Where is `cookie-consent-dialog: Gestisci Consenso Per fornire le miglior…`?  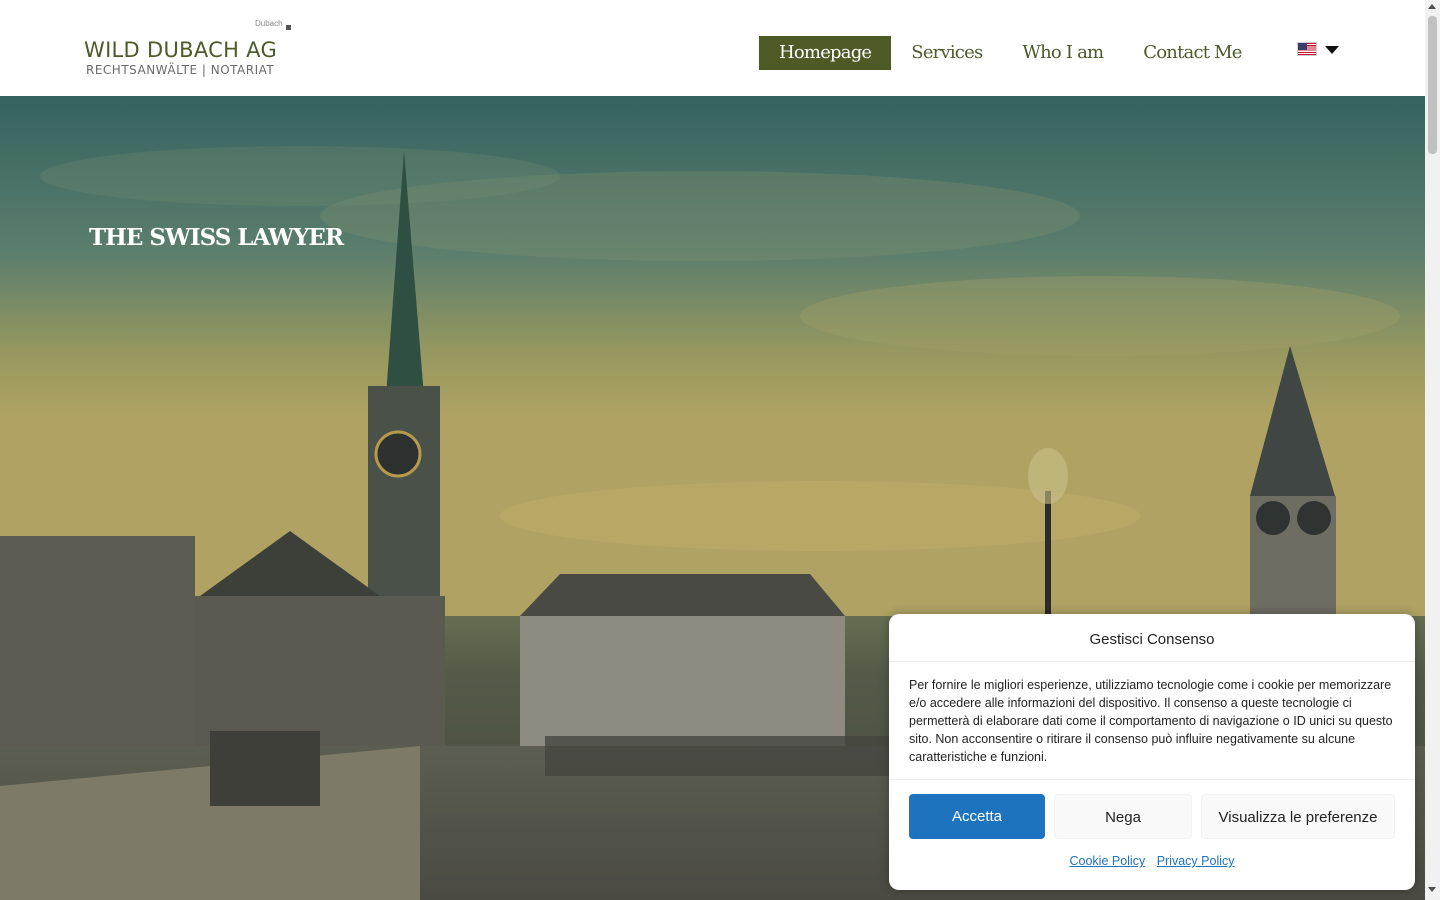
cookie-consent-dialog: Gestisci Consenso Per fornire le miglior… is located at coordinates (1152, 752).